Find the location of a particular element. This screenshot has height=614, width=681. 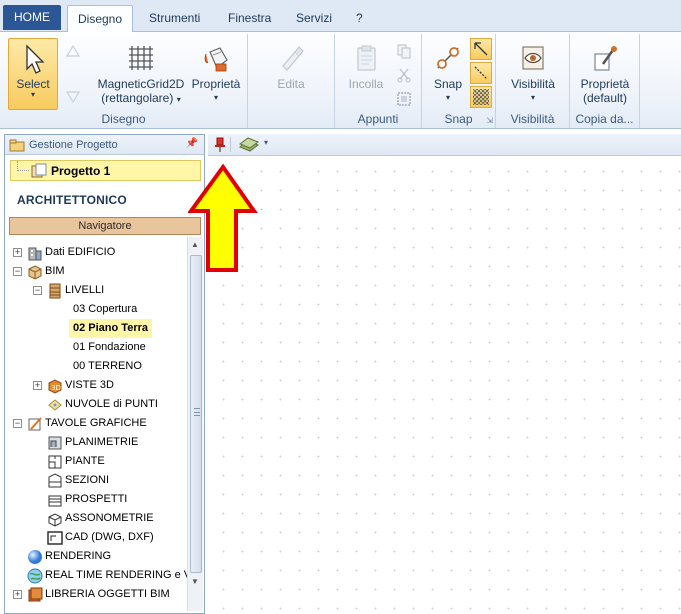

select-button: Select ▾ is located at coordinates (33, 74).